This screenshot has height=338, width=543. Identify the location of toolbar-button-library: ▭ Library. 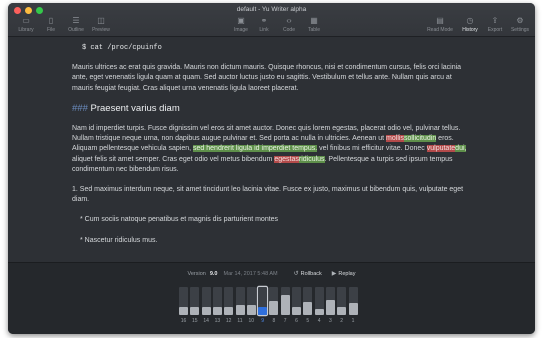
(26, 24).